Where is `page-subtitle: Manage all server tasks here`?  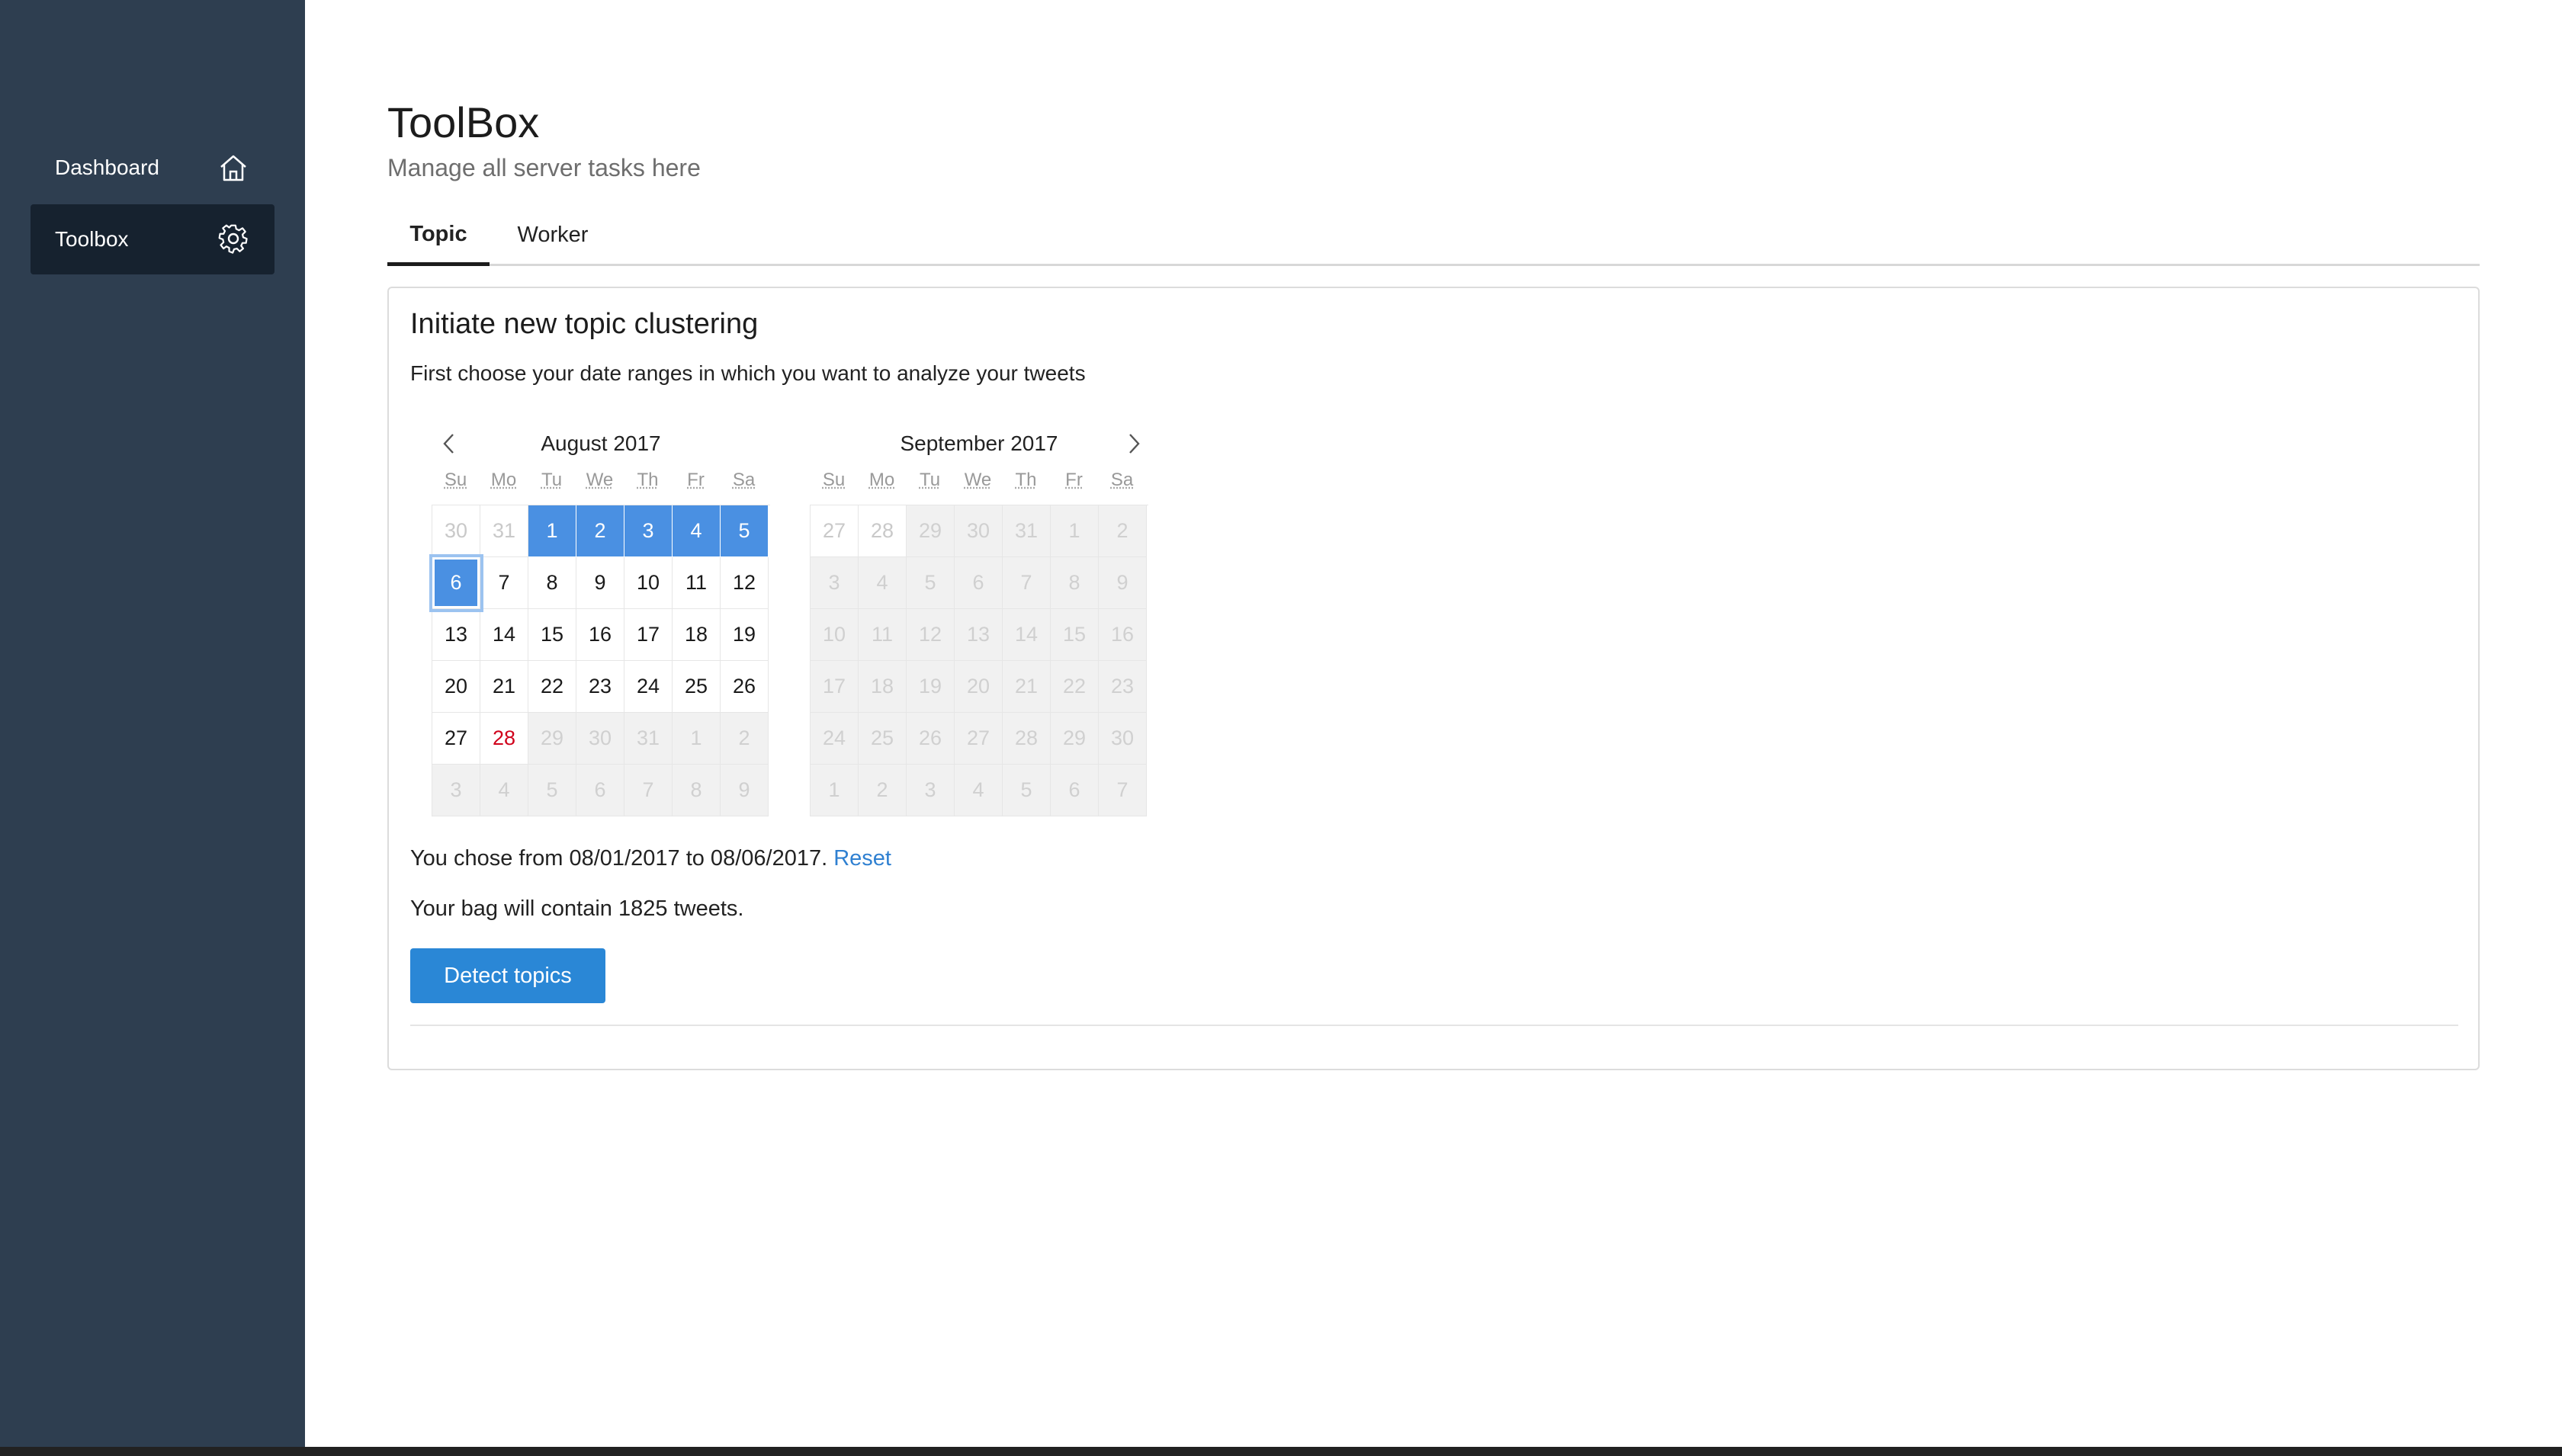 page-subtitle: Manage all server tasks here is located at coordinates (544, 167).